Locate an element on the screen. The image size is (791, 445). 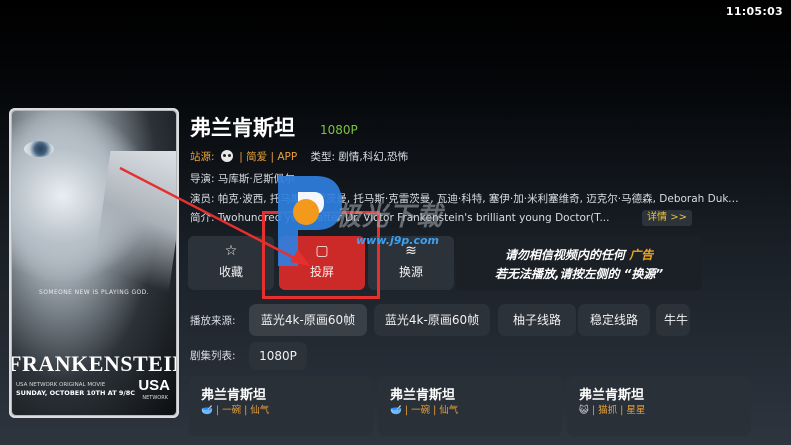
line-chip: 牛牛 is located at coordinates (673, 320).